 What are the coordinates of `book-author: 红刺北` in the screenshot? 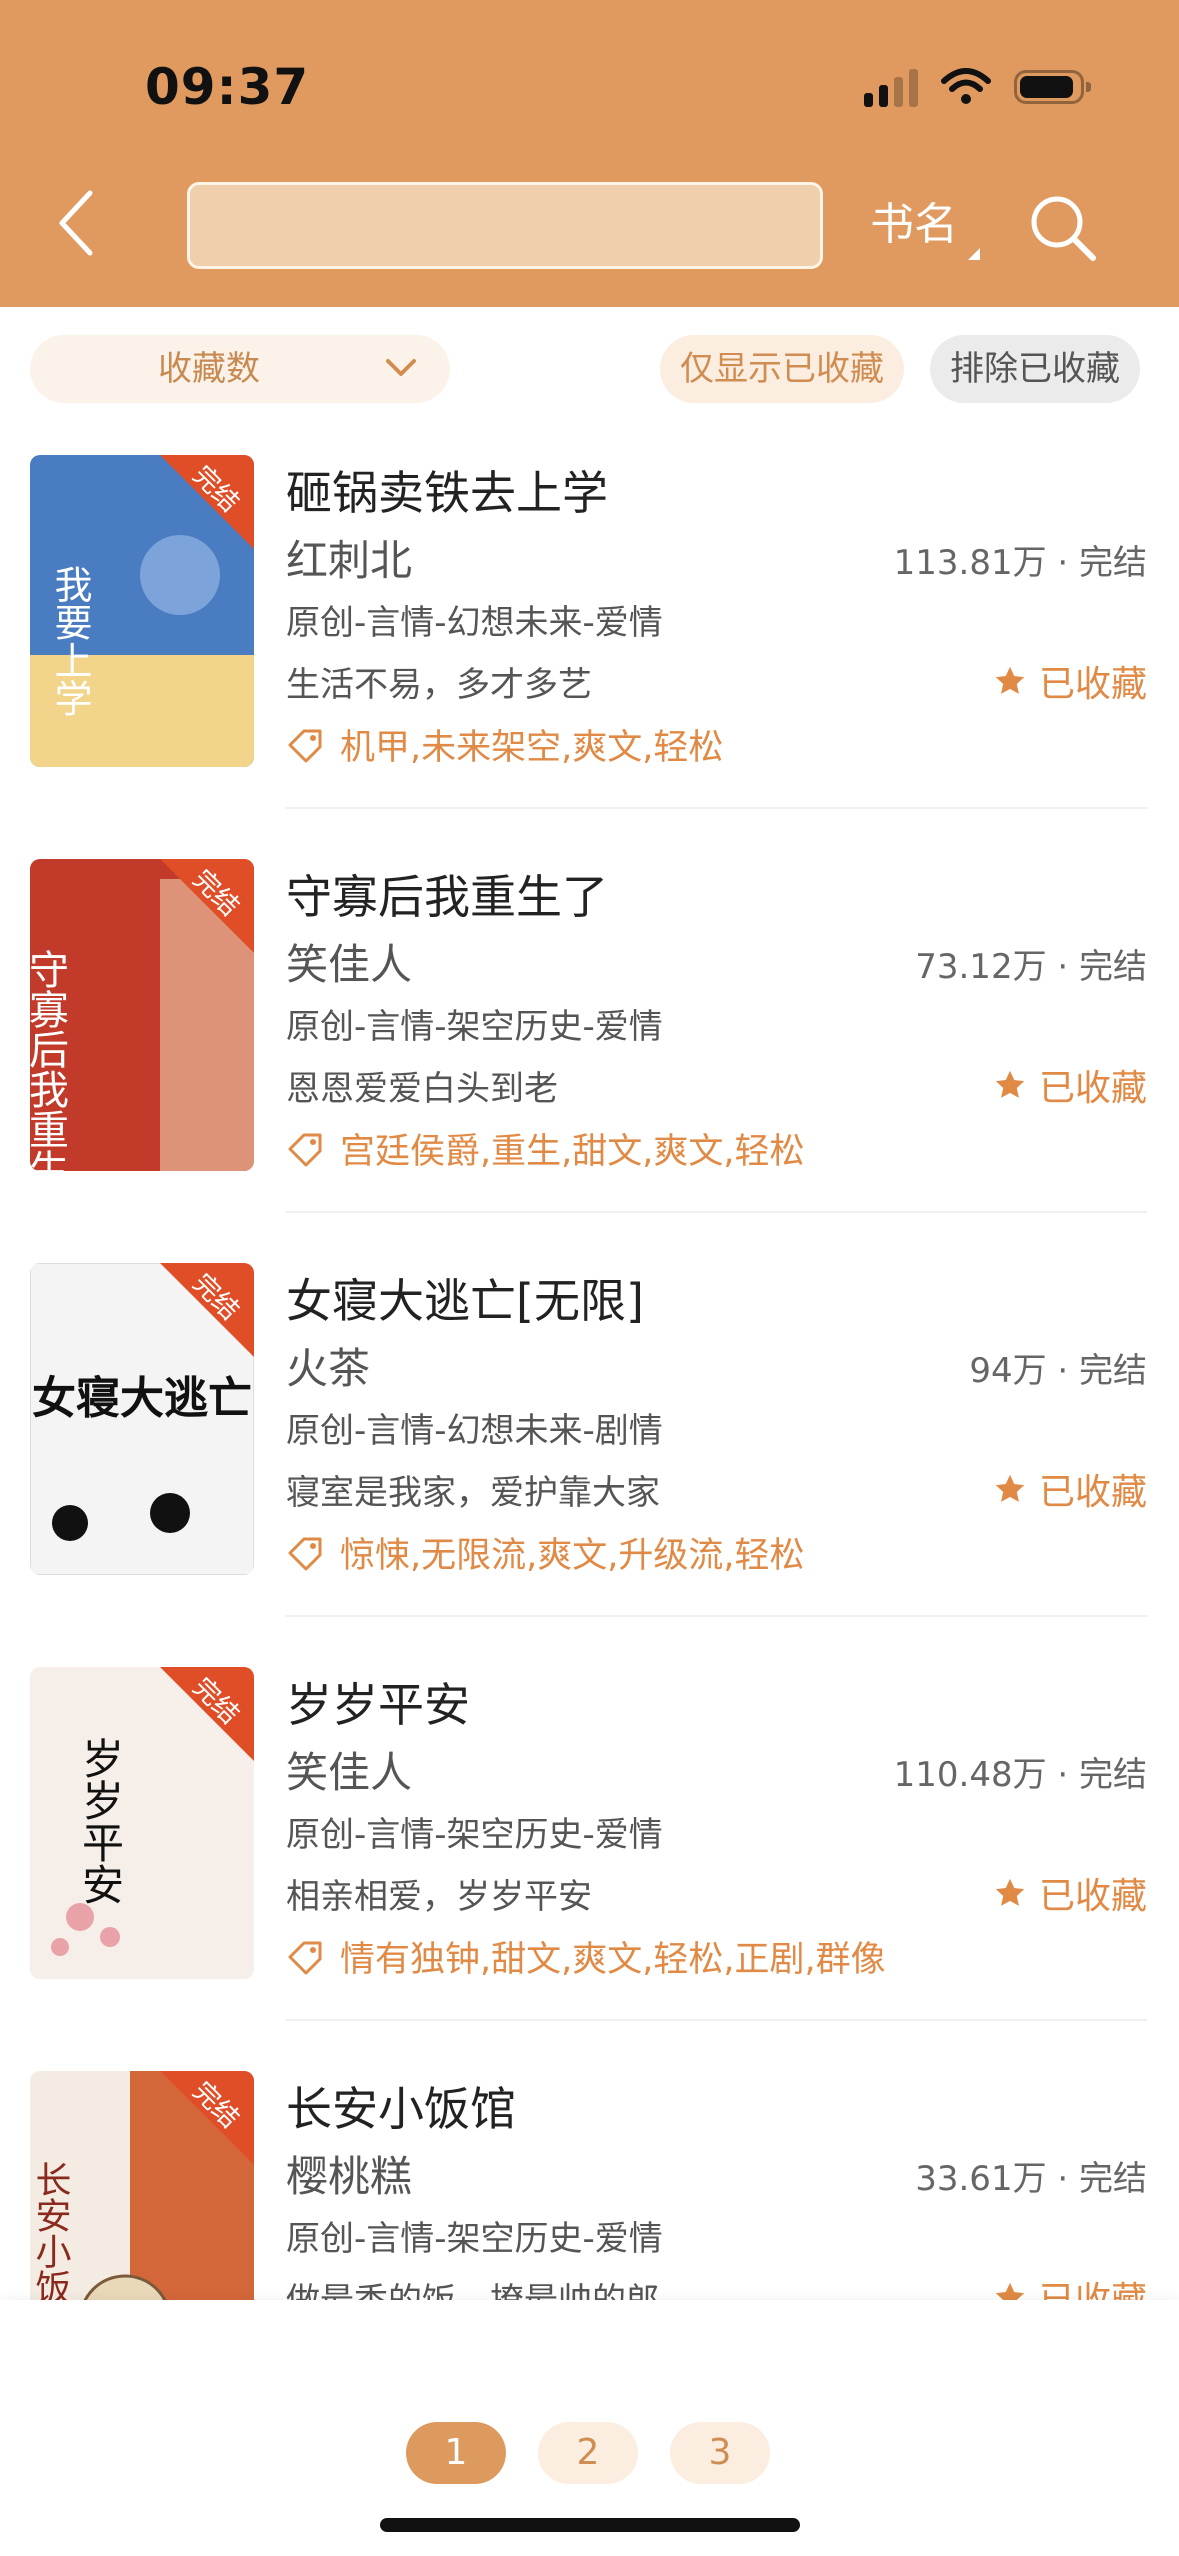 It's located at (349, 560).